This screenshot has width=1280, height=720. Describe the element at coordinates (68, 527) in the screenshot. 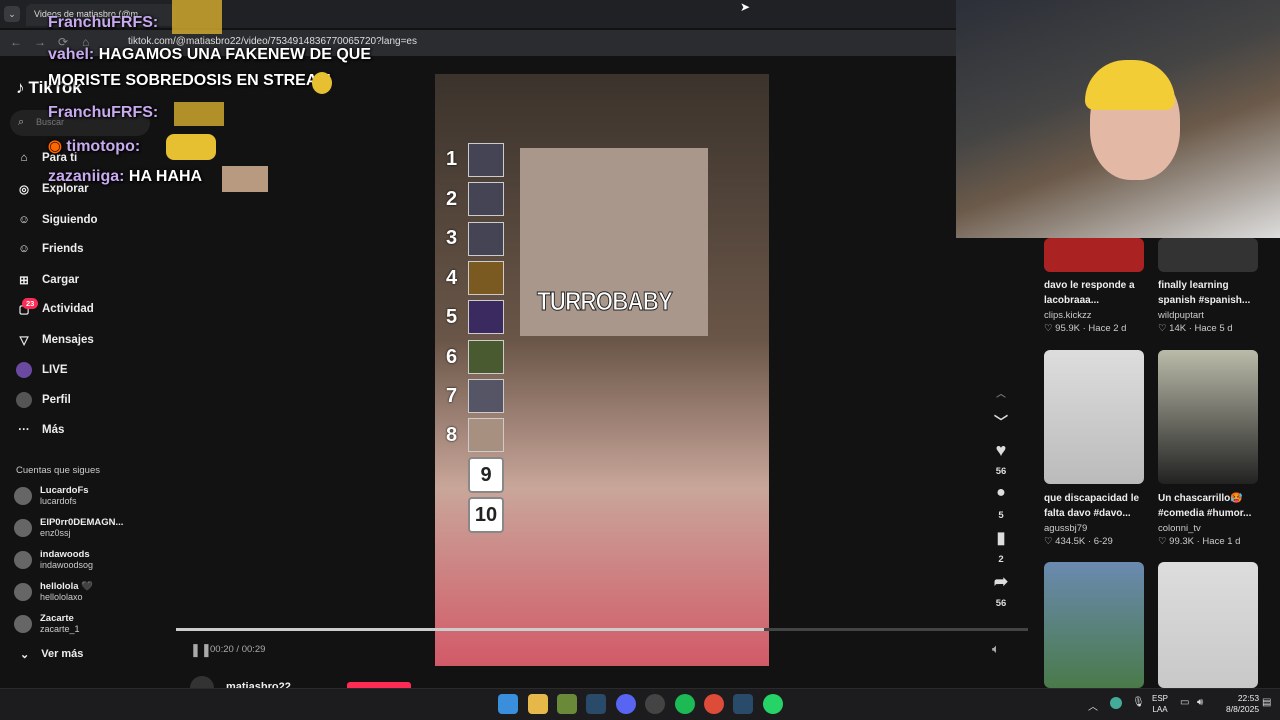

I see `following-item: ElP0rr0DEMAGN... enz0ssj` at that location.